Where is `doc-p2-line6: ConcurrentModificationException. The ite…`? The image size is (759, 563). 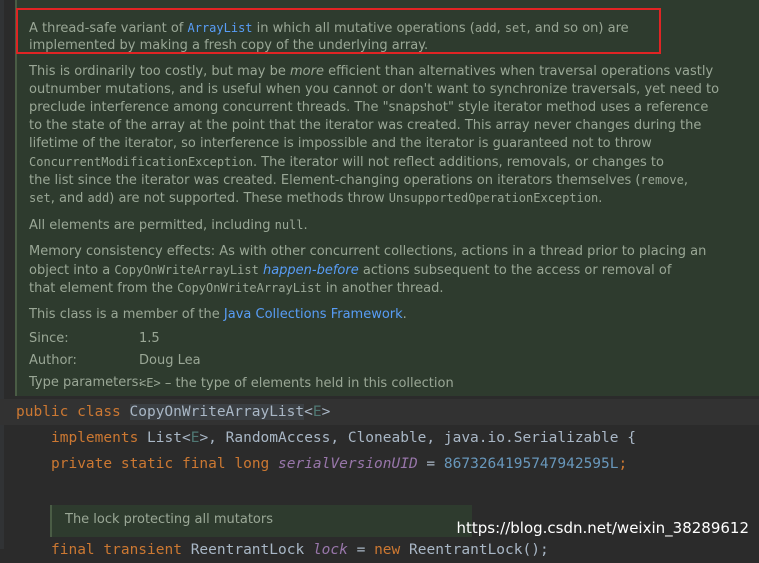
doc-p2-line6: ConcurrentModificationException. The ite… is located at coordinates (346, 162).